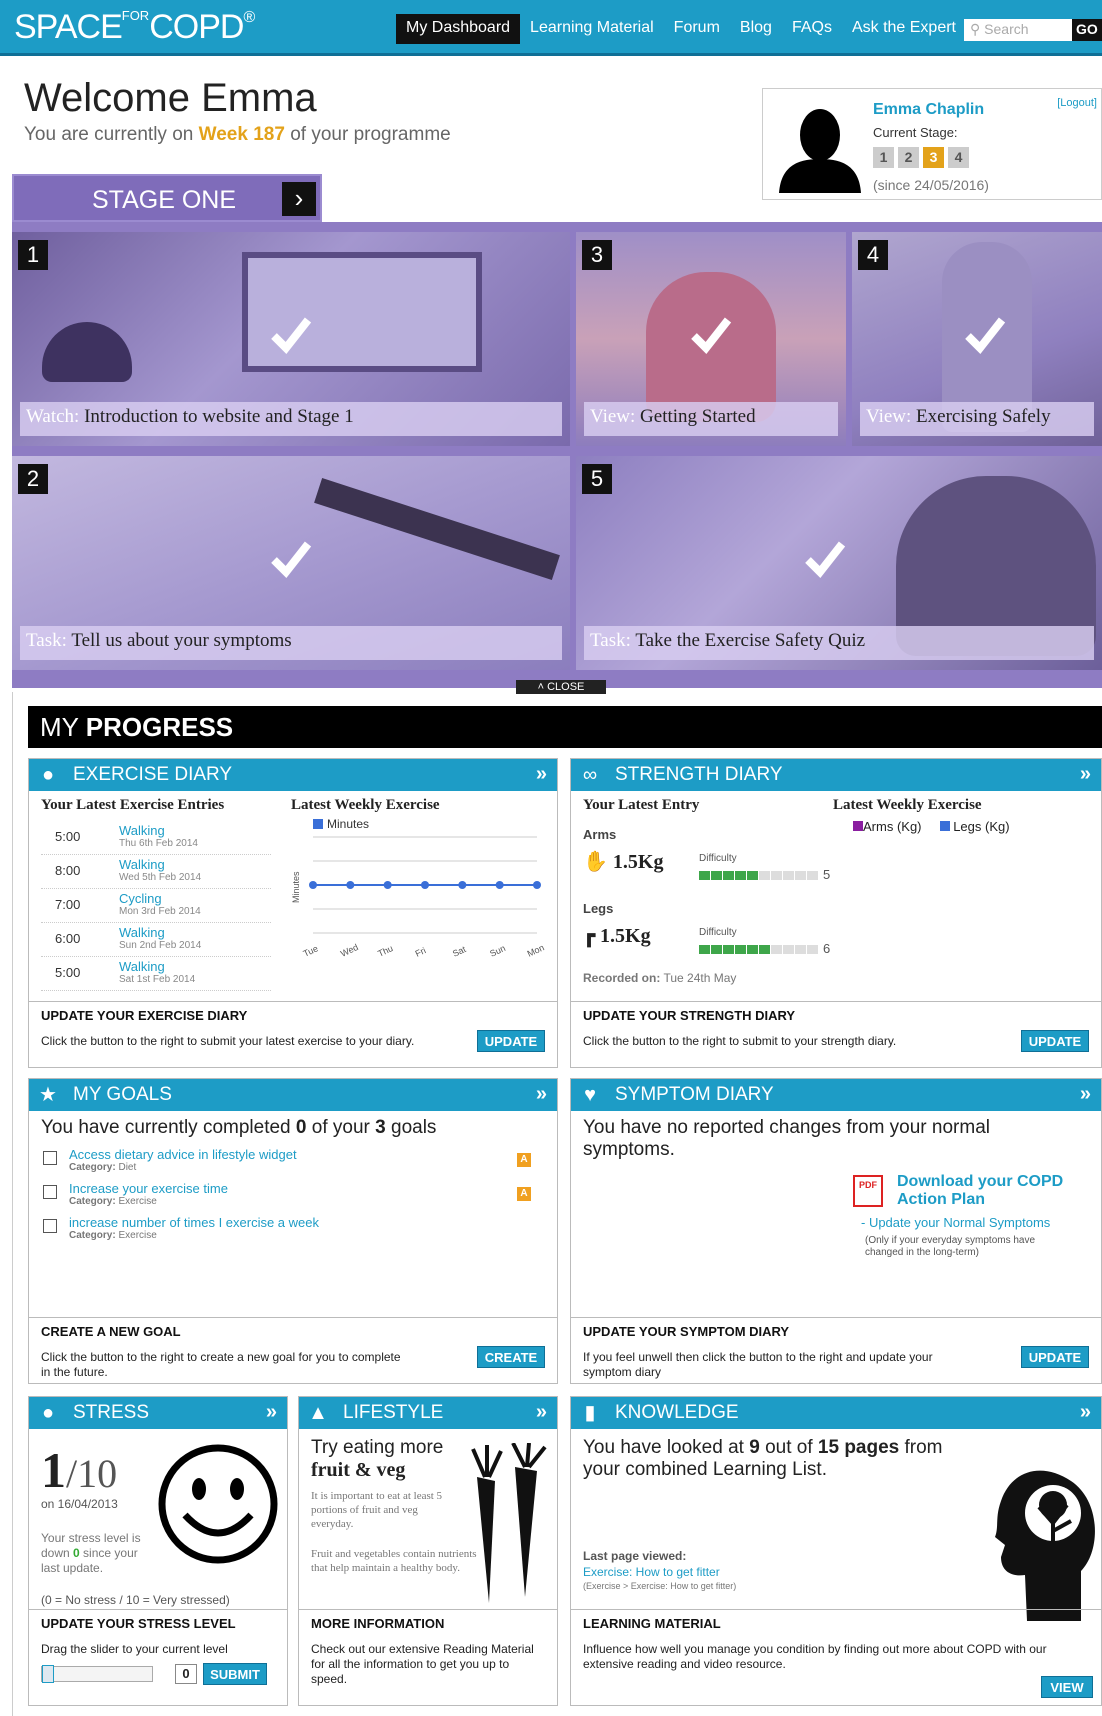 This screenshot has width=1102, height=1716. I want to click on stage-tile-5: 5 Task: Take the Exercise Safety Quiz, so click(839, 563).